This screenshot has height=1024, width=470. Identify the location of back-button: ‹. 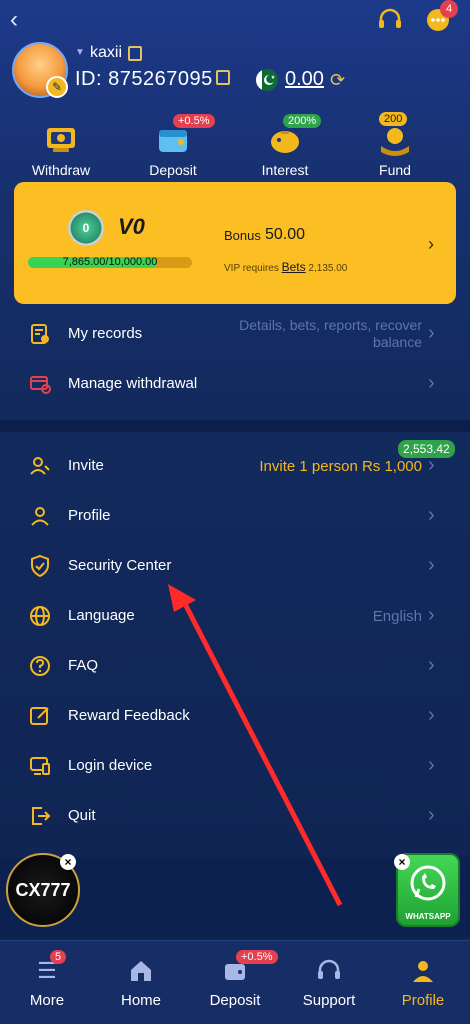
(14, 20).